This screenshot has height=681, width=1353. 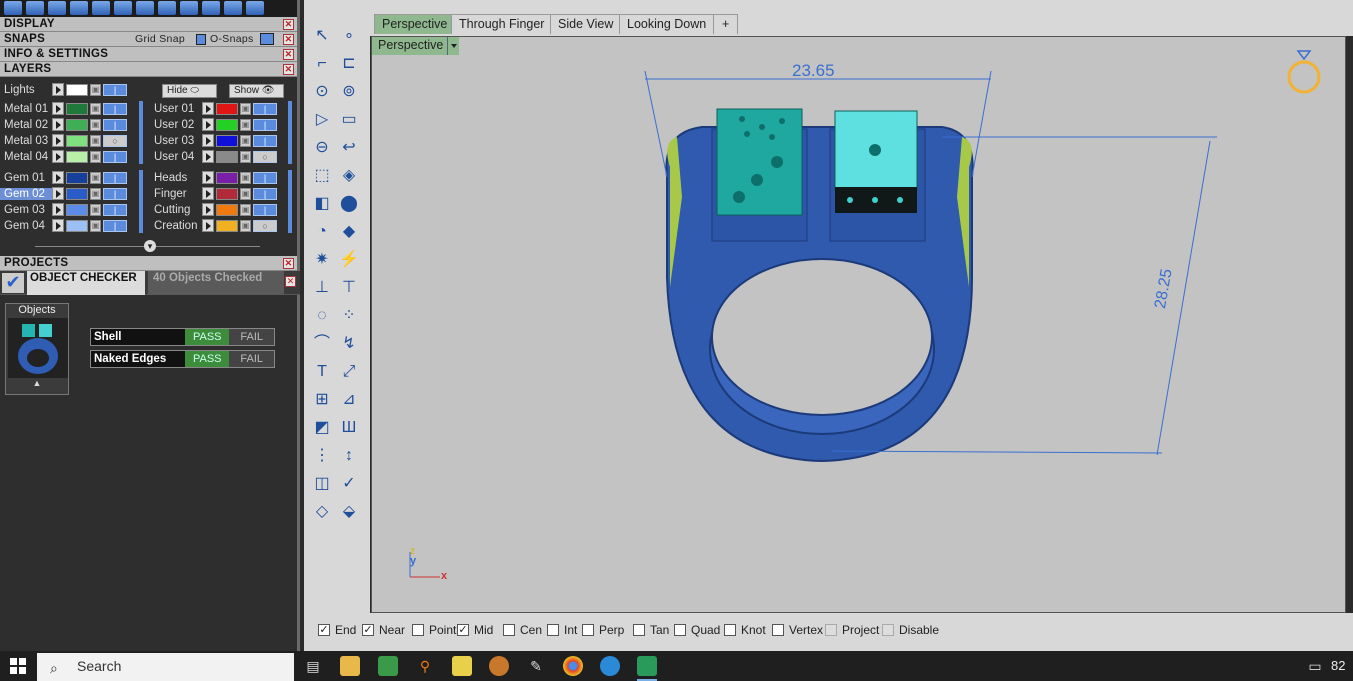 What do you see at coordinates (13, 283) in the screenshot?
I see `checkmark-icon: ✔` at bounding box center [13, 283].